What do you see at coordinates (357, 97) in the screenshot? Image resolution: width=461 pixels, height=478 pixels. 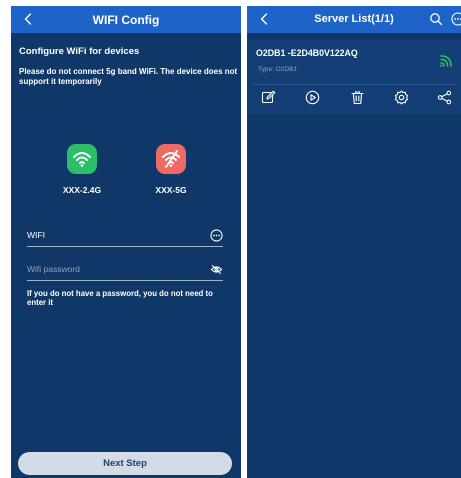 I see `delete-icon` at bounding box center [357, 97].